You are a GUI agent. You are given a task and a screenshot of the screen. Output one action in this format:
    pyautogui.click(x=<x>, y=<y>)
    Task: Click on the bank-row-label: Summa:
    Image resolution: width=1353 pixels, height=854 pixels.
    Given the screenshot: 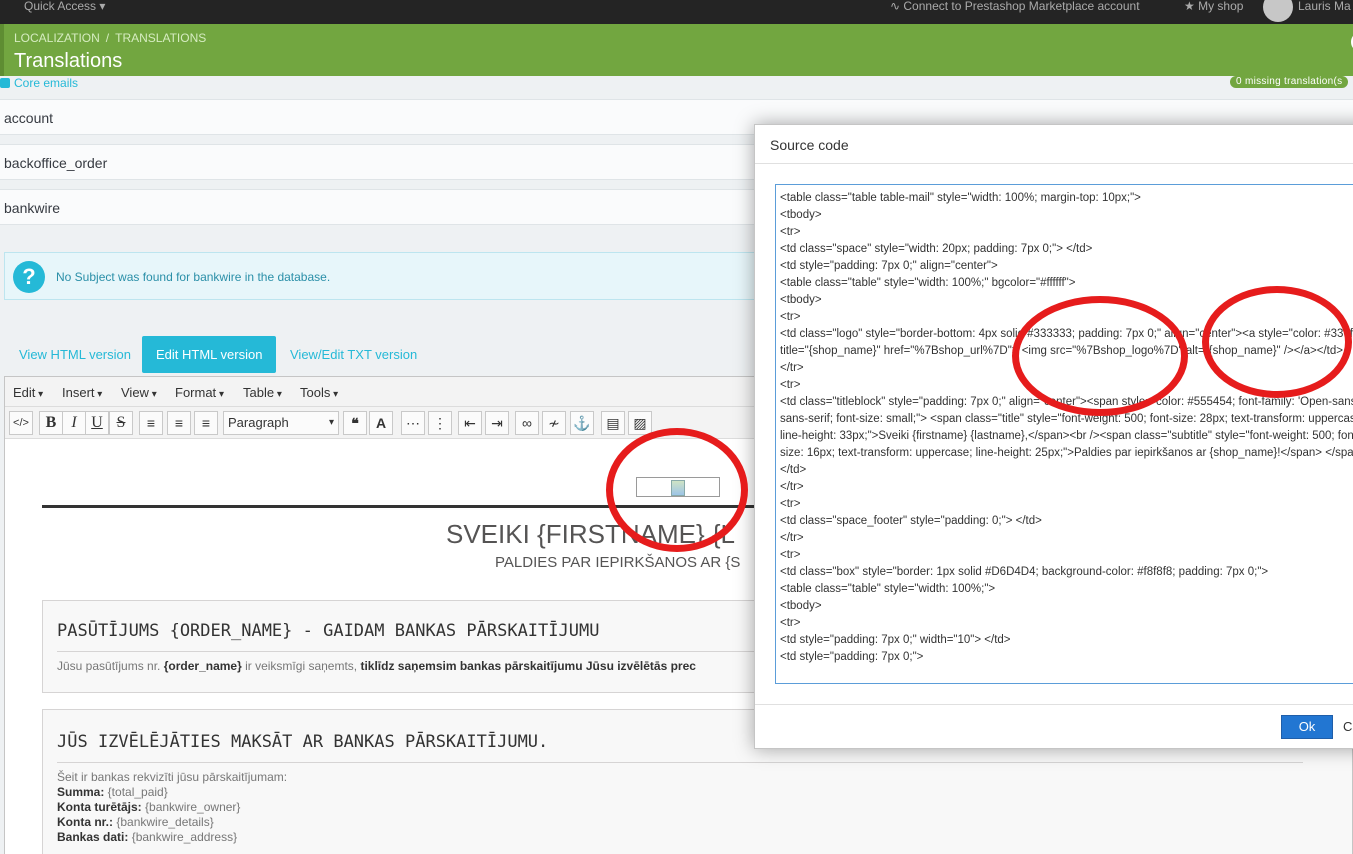 What is the action you would take?
    pyautogui.click(x=81, y=792)
    